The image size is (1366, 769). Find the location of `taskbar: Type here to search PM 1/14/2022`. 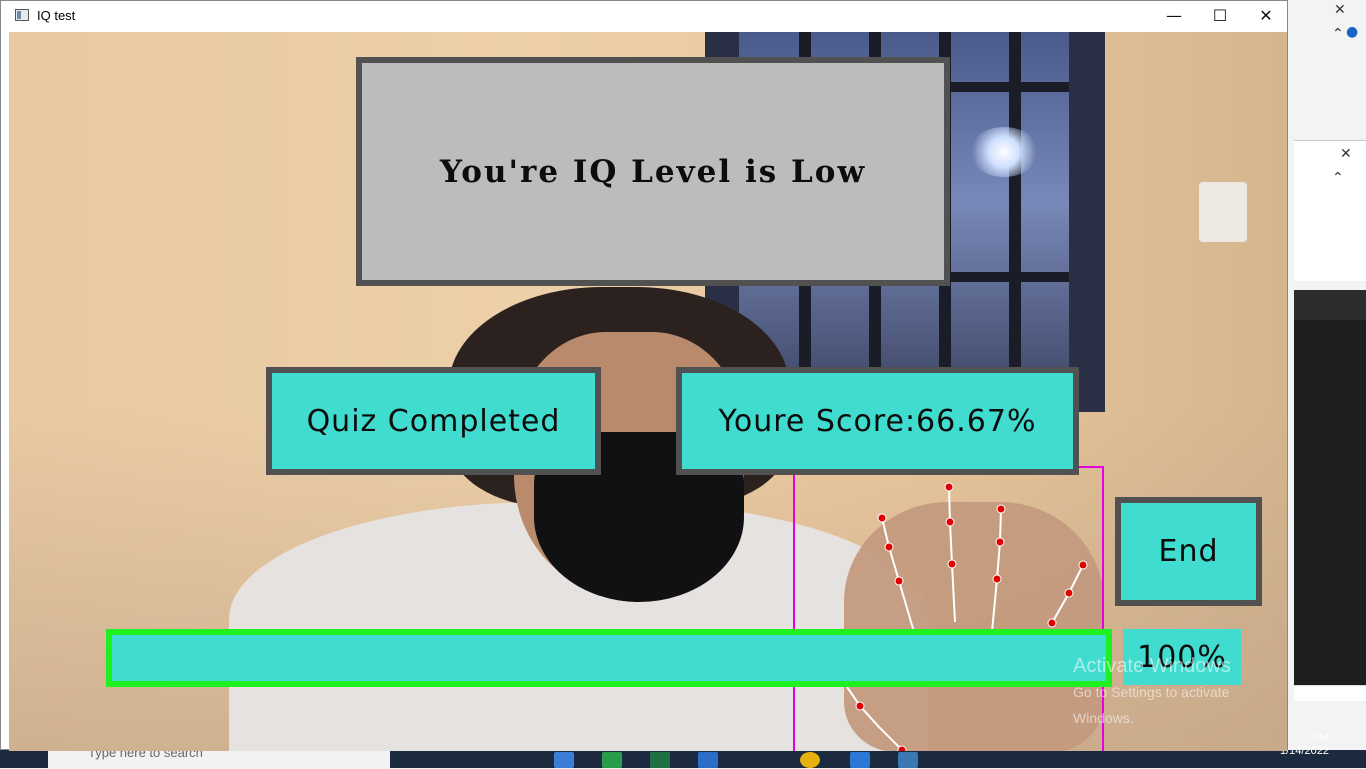

taskbar: Type here to search PM 1/14/2022 is located at coordinates (683, 750).